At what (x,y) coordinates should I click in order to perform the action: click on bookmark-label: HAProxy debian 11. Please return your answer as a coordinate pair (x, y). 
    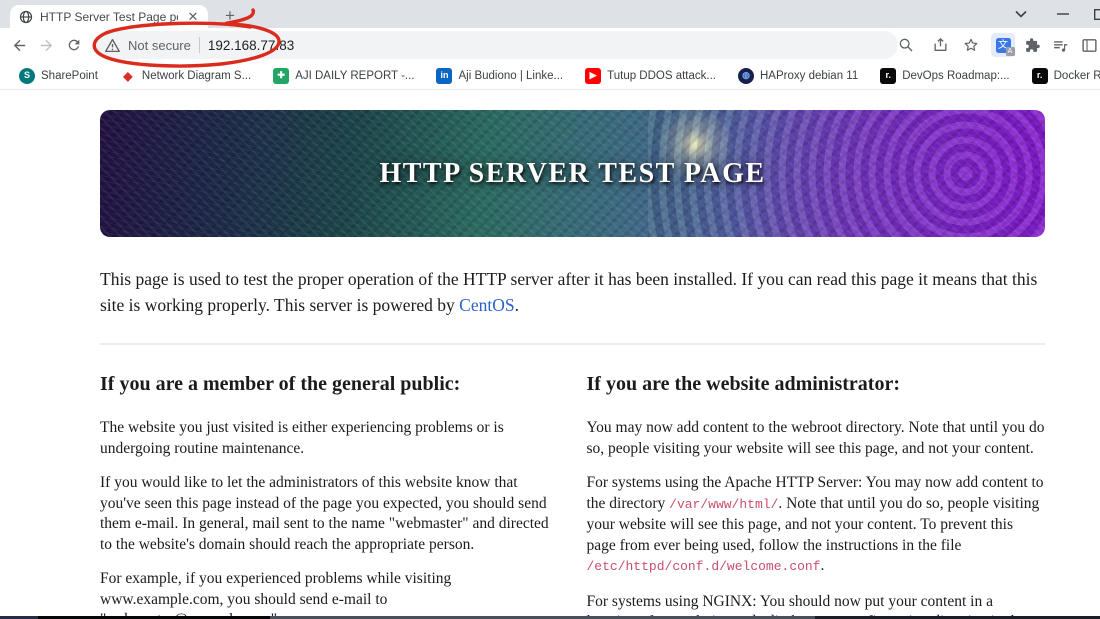
    Looking at the image, I should click on (809, 75).